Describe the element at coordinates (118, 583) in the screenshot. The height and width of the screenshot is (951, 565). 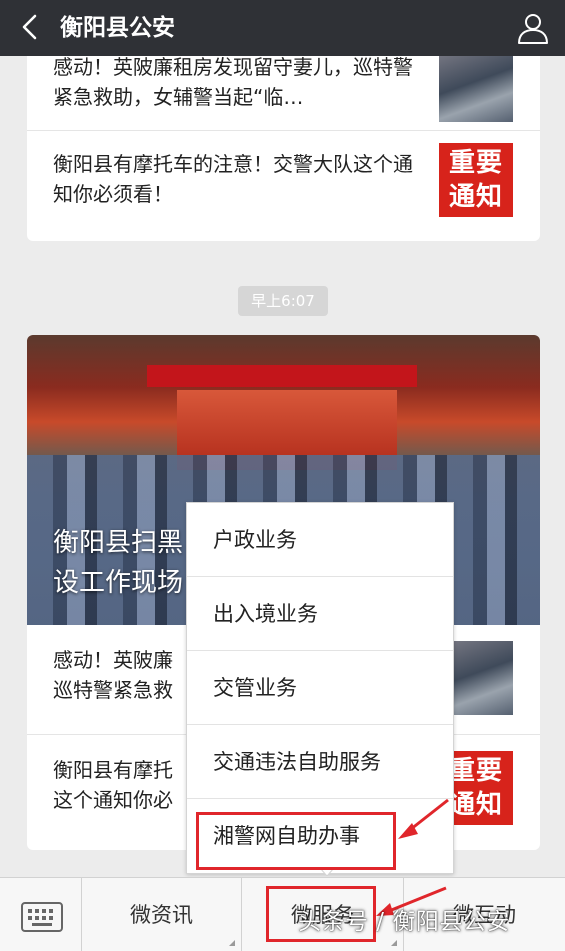
I see `hero-caption-line2: 设工作现场` at that location.